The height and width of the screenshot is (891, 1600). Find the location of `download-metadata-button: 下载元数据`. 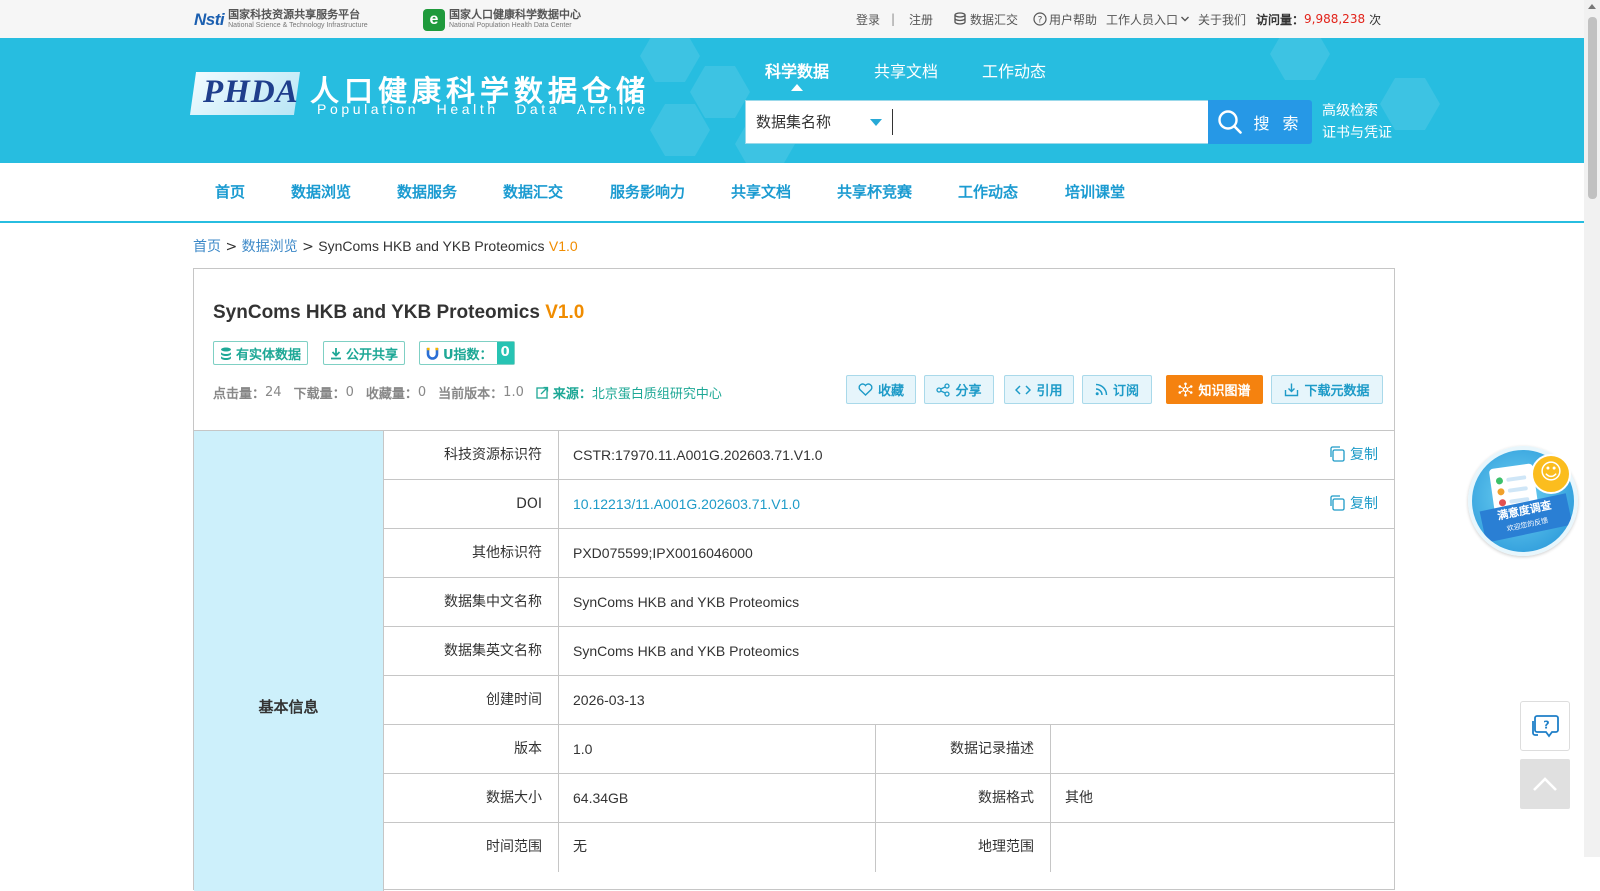

download-metadata-button: 下载元数据 is located at coordinates (1327, 389).